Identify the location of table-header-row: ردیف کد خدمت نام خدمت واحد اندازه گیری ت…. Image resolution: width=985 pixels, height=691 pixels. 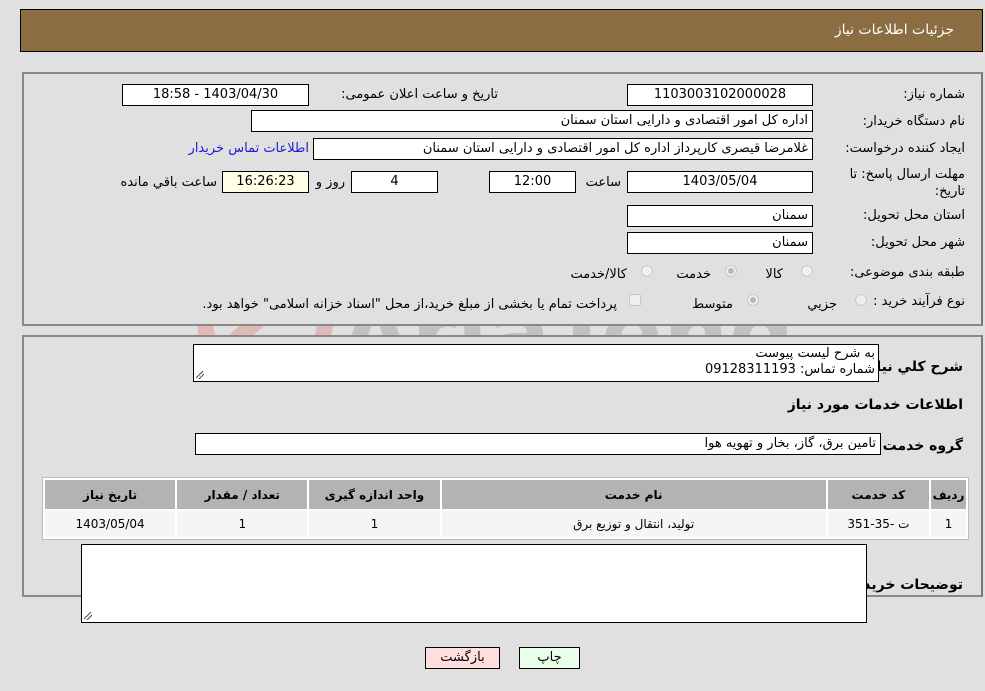
(505, 494).